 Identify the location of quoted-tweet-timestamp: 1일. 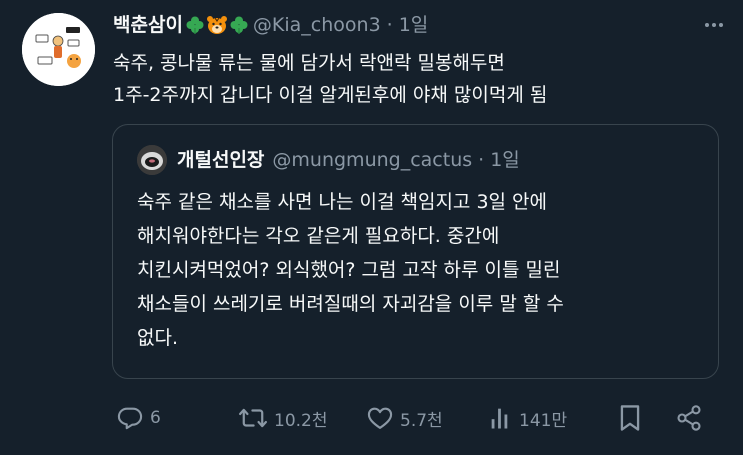
(505, 160).